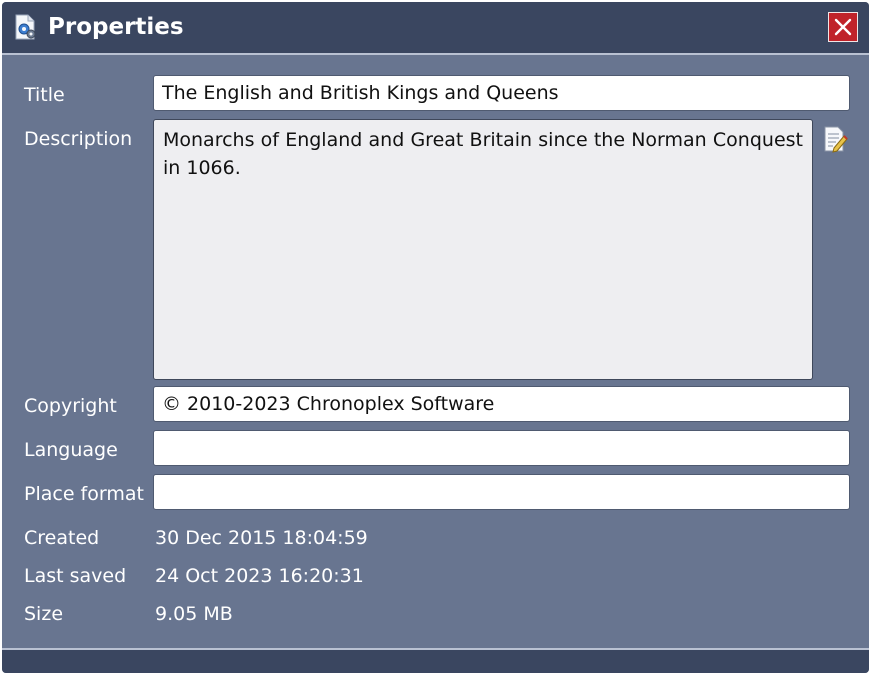 The height and width of the screenshot is (676, 872). What do you see at coordinates (44, 614) in the screenshot?
I see `size-label: Size` at bounding box center [44, 614].